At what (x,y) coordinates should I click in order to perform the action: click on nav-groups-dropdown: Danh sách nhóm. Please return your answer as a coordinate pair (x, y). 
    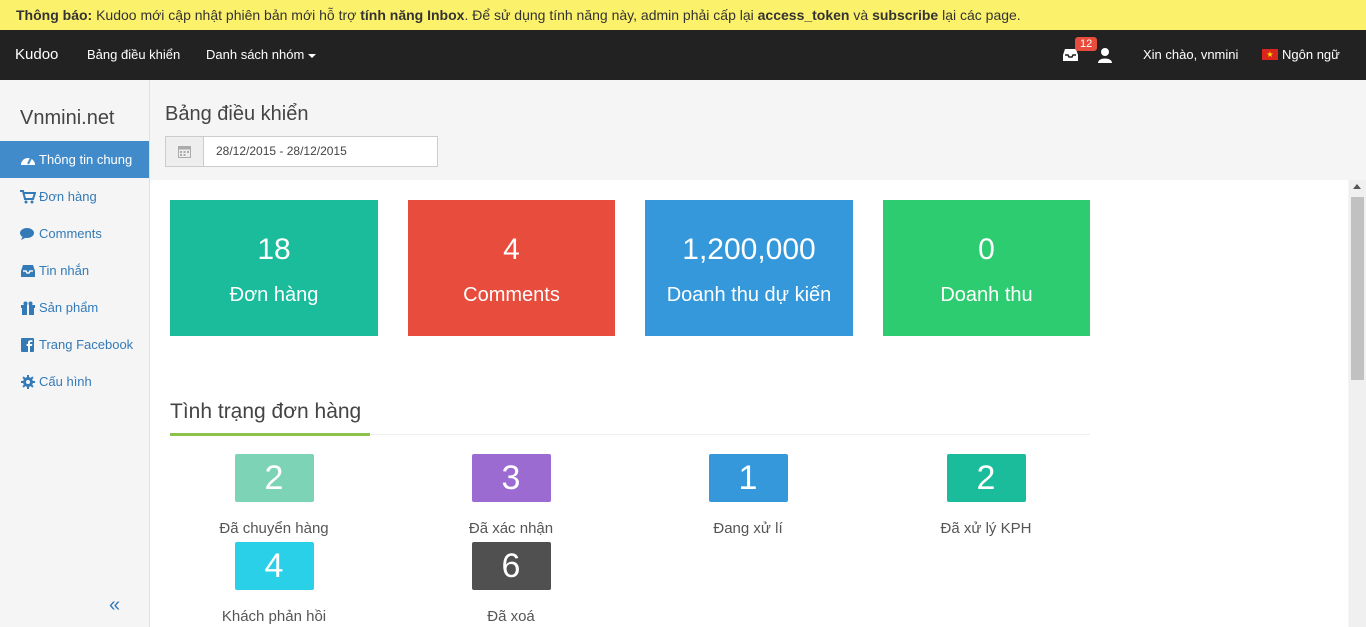
    Looking at the image, I should click on (261, 55).